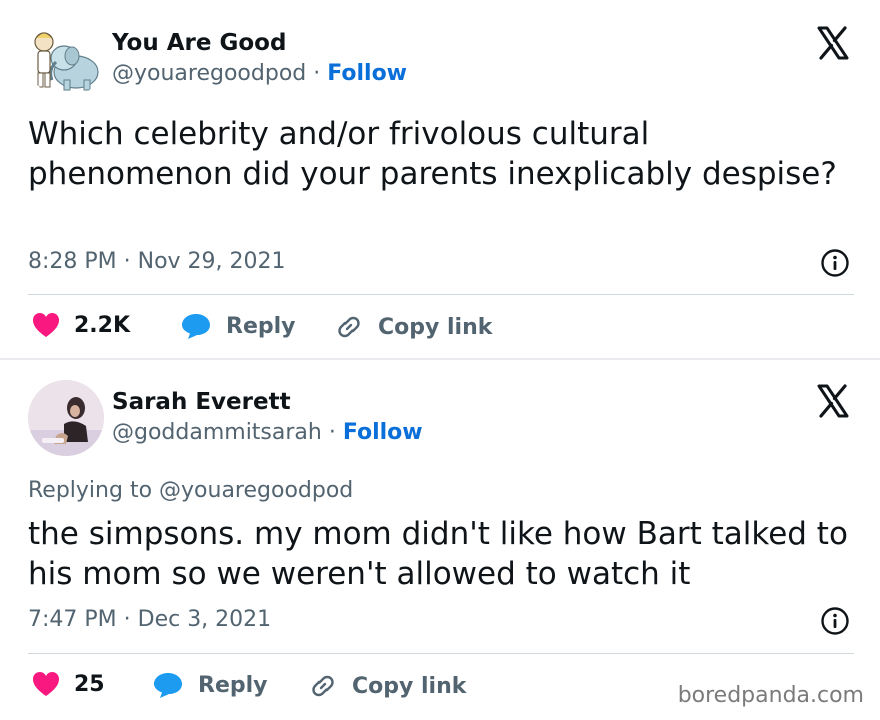  I want to click on like-button: 2.2K, so click(81, 325).